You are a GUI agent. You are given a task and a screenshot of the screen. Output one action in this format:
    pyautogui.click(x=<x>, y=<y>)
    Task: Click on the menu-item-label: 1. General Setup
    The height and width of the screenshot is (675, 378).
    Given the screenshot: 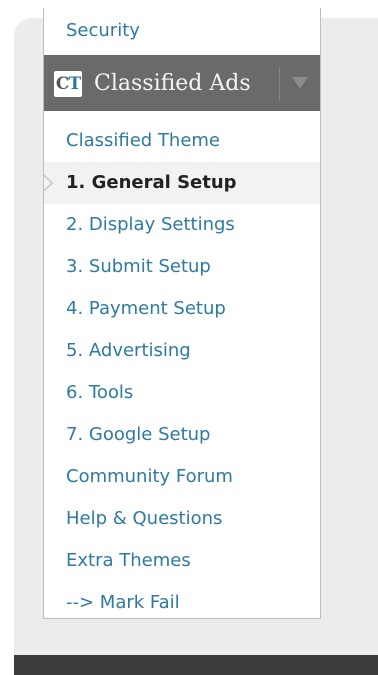 What is the action you would take?
    pyautogui.click(x=151, y=182)
    